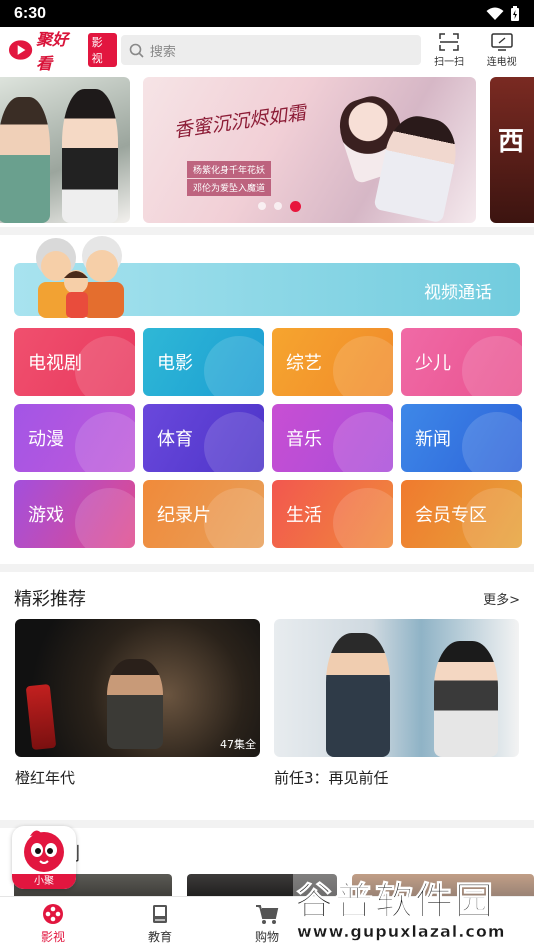 The width and height of the screenshot is (534, 950). Describe the element at coordinates (184, 515) in the screenshot. I see `category-label: 纪录片` at that location.